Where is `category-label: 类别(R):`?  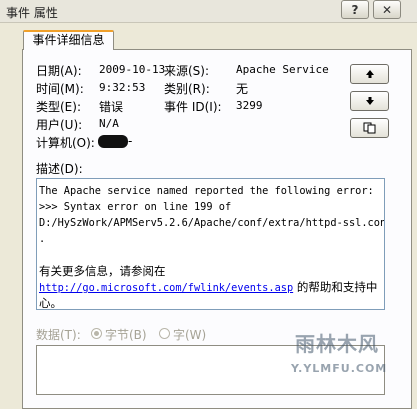 category-label: 类别(R): is located at coordinates (187, 89).